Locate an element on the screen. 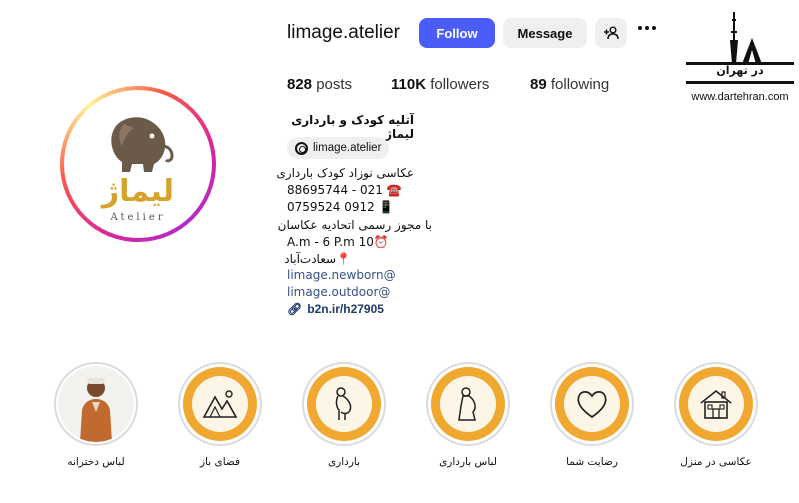 Image resolution: width=799 pixels, height=503 pixels. highlight-label: لباس بارداری is located at coordinates (468, 462).